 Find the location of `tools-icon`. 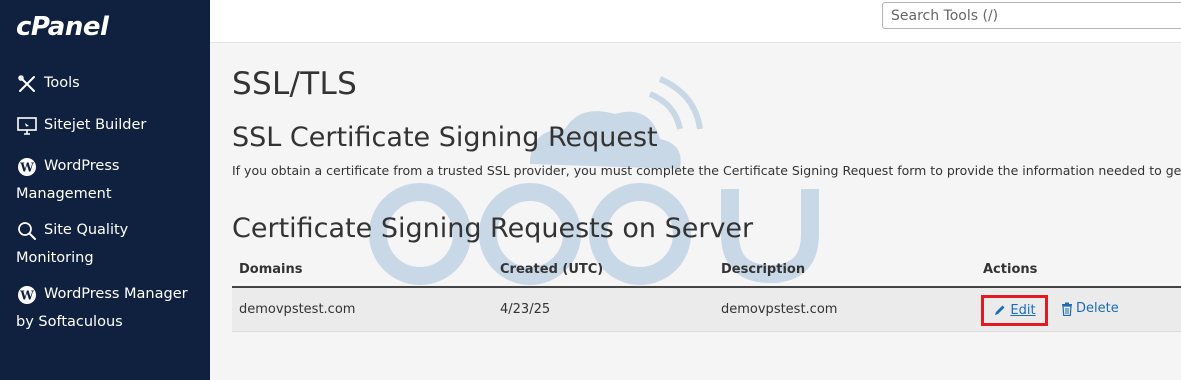

tools-icon is located at coordinates (27, 84).